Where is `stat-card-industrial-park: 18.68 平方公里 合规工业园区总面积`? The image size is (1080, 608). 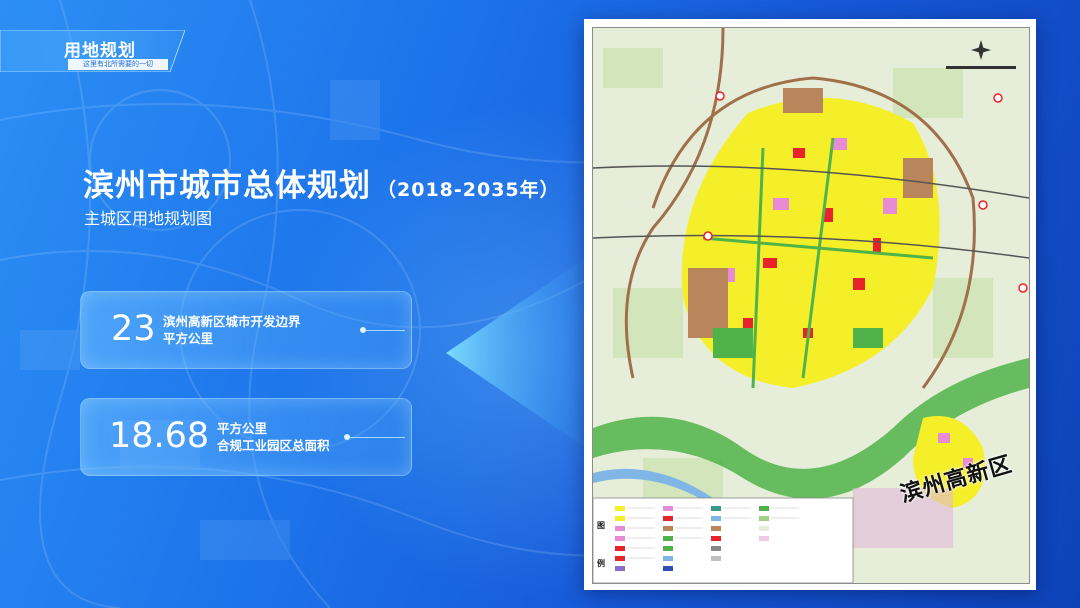
stat-card-industrial-park: 18.68 平方公里 合规工业园区总面积 is located at coordinates (246, 437).